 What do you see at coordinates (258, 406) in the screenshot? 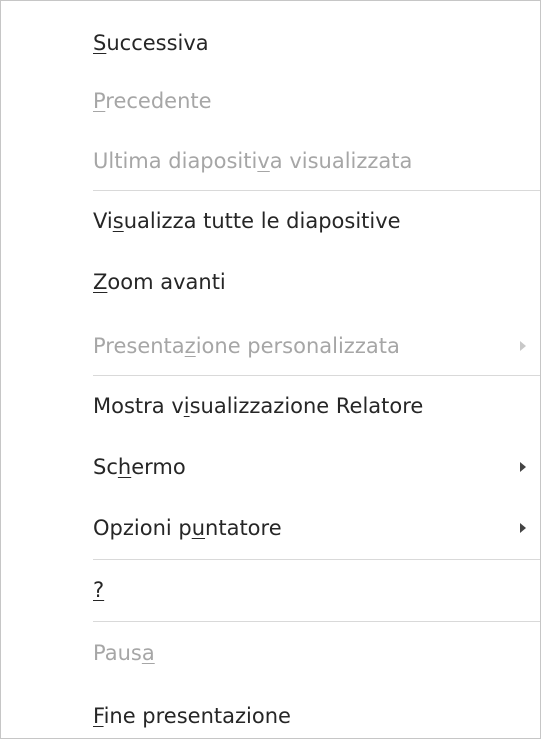
I see `menu-item-label: Mostra visualizzazione Relatore` at bounding box center [258, 406].